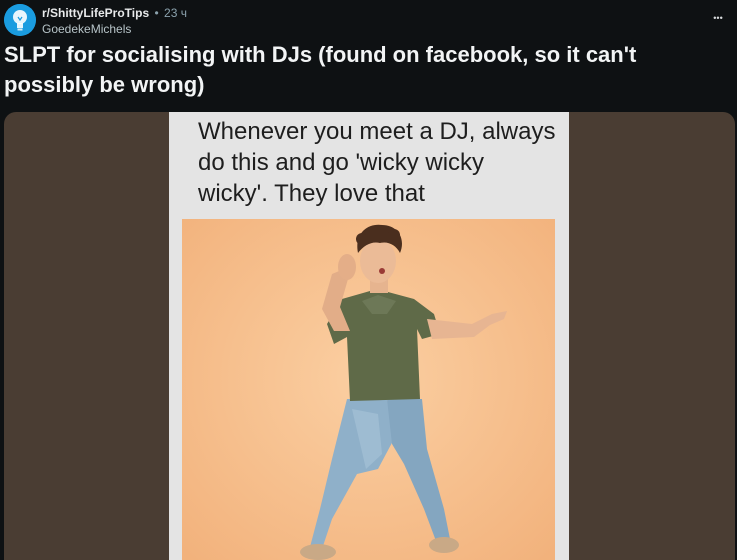 The image size is (737, 560). What do you see at coordinates (95, 13) in the screenshot?
I see `subreddit-link: r/ShittyLifeProTips` at bounding box center [95, 13].